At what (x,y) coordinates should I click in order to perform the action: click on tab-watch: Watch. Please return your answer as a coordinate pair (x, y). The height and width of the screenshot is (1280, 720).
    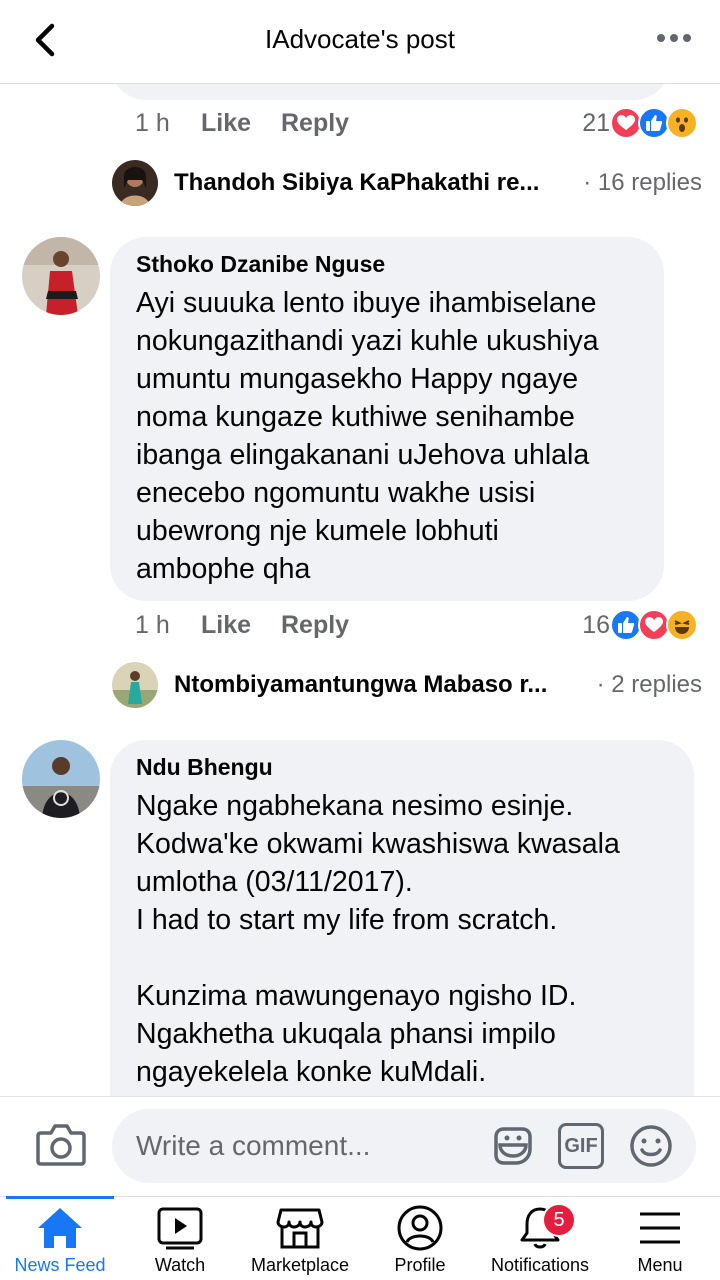
    Looking at the image, I should click on (180, 1238).